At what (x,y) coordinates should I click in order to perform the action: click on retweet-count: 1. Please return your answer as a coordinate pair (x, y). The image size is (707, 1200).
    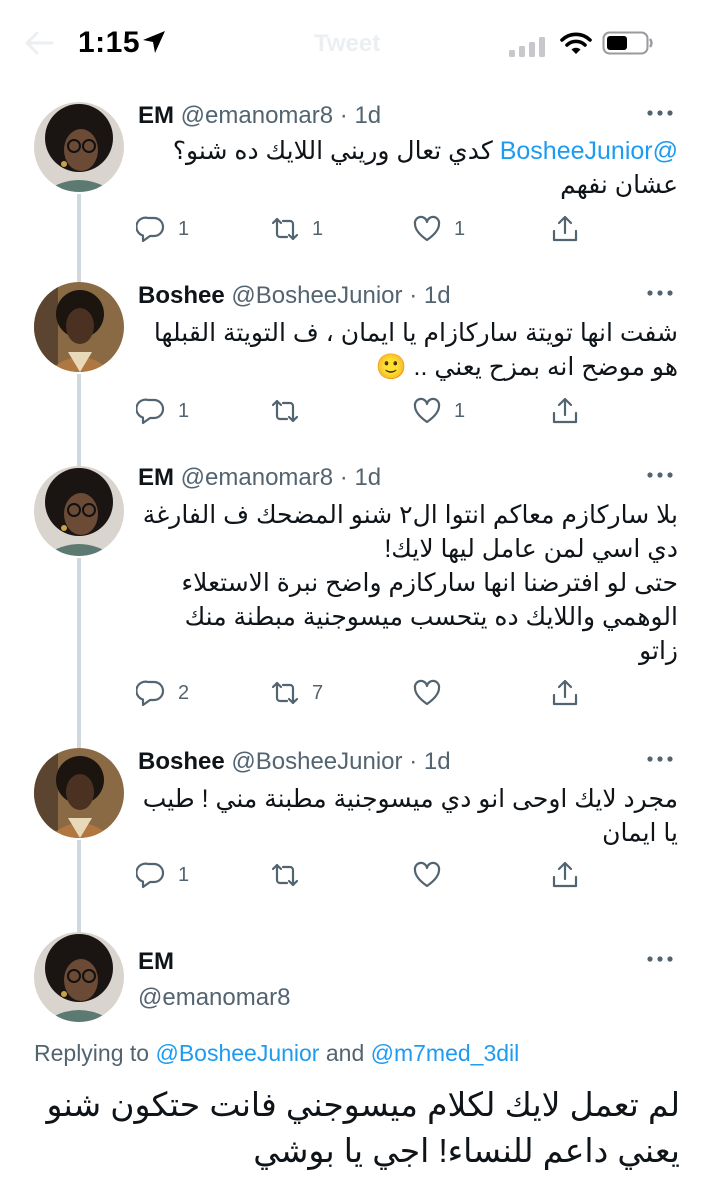
    Looking at the image, I should click on (318, 228).